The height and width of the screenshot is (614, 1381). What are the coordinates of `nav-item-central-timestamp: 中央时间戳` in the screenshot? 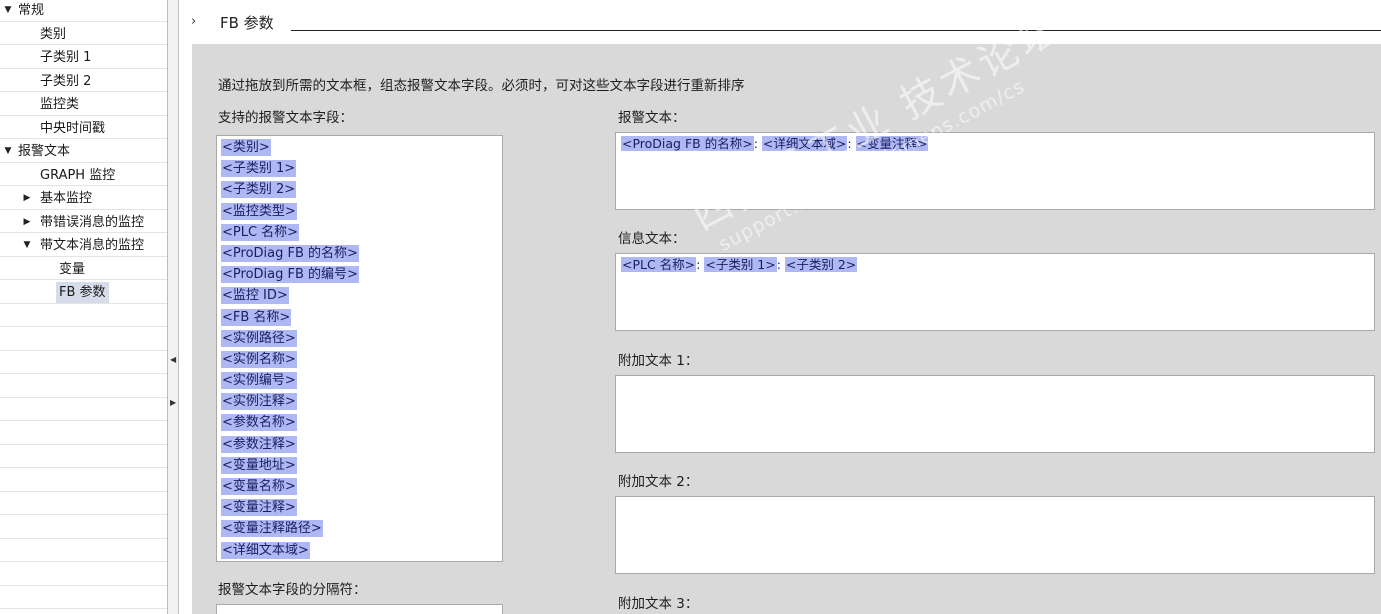 It's located at (83, 128).